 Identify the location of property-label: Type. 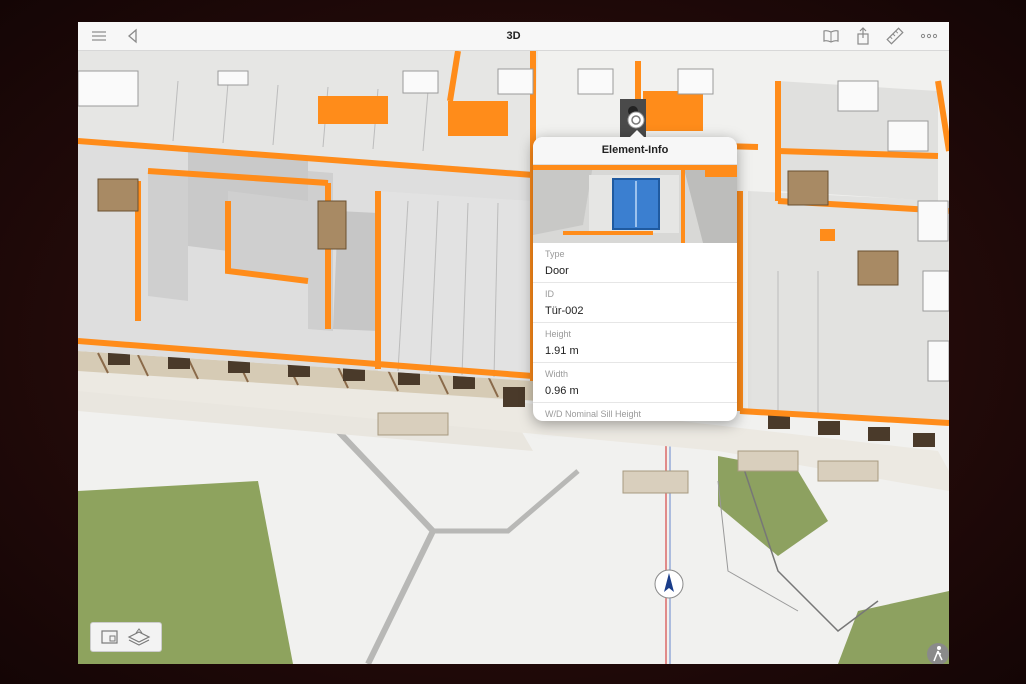
(555, 254).